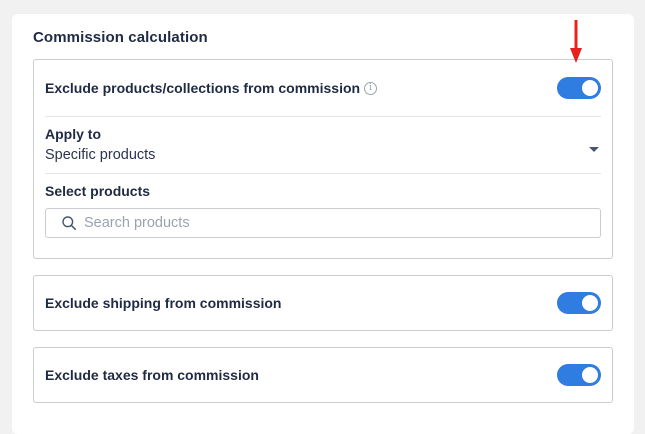 This screenshot has width=645, height=434. I want to click on chevron-down-icon, so click(594, 149).